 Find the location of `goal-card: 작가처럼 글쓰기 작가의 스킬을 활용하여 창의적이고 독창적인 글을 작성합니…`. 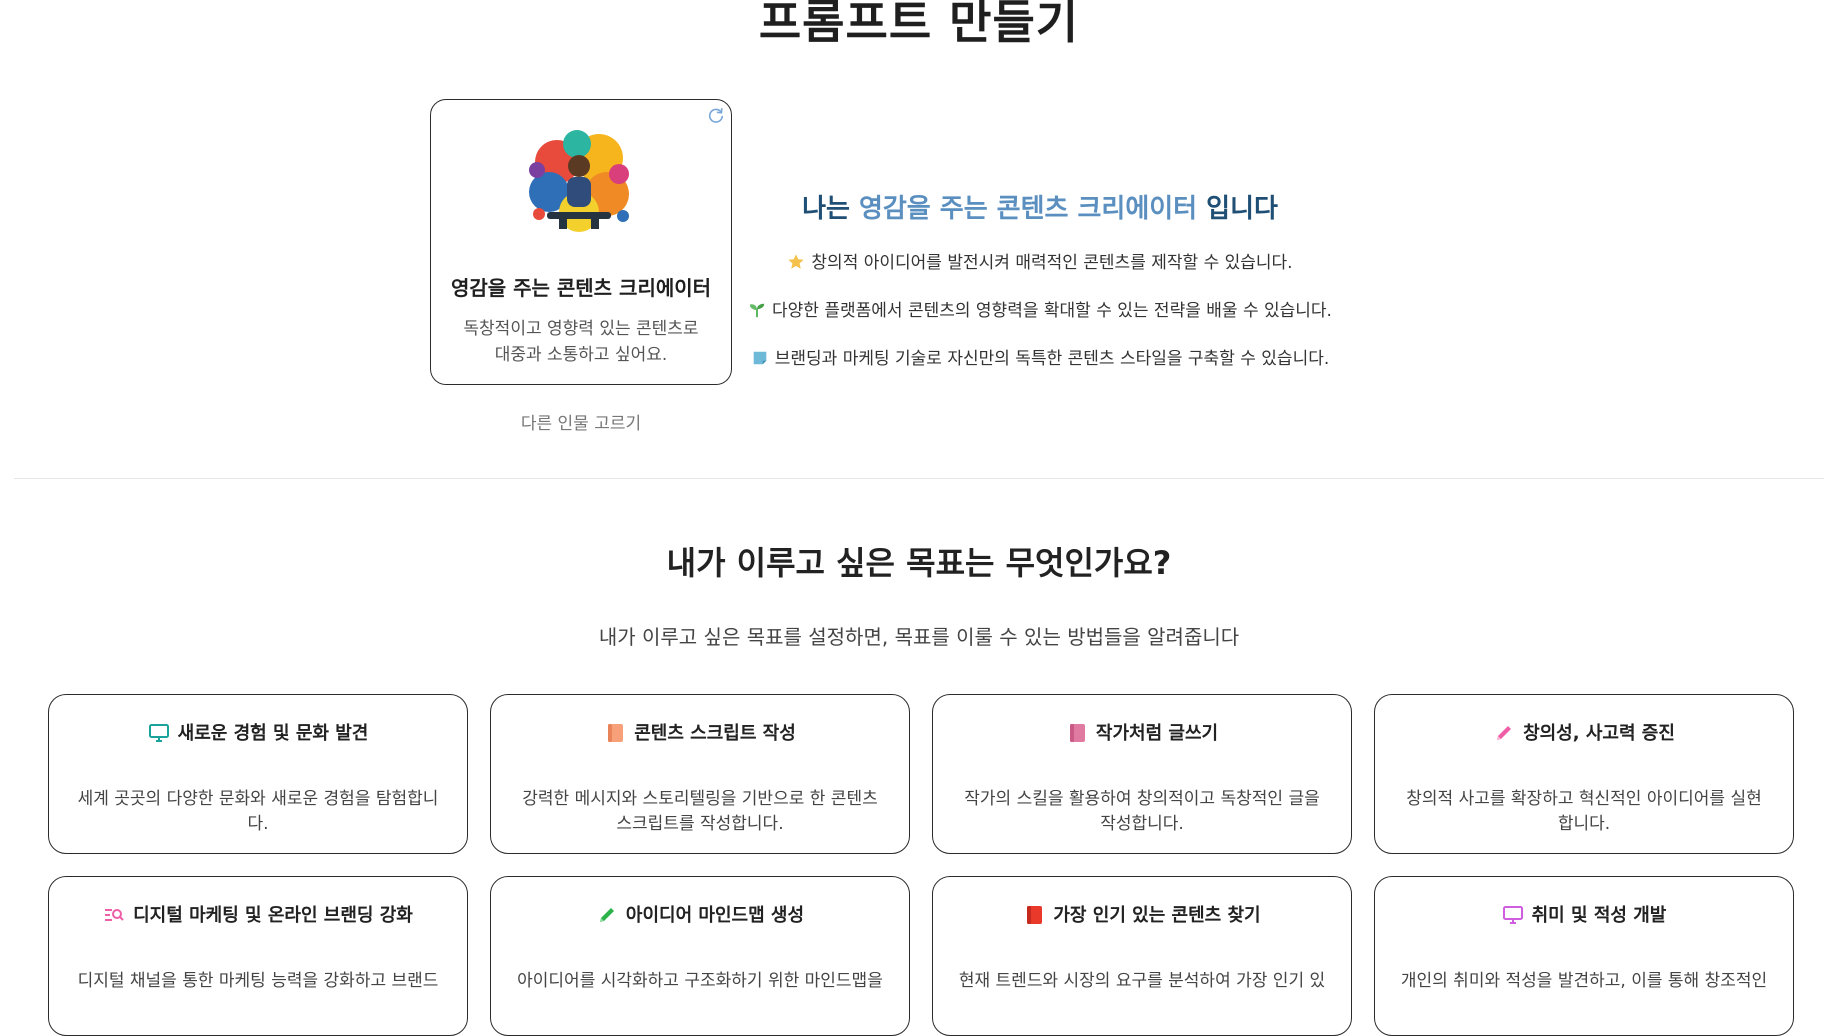

goal-card: 작가처럼 글쓰기 작가의 스킬을 활용하여 창의적이고 독창적인 글을 작성합니… is located at coordinates (1142, 774).